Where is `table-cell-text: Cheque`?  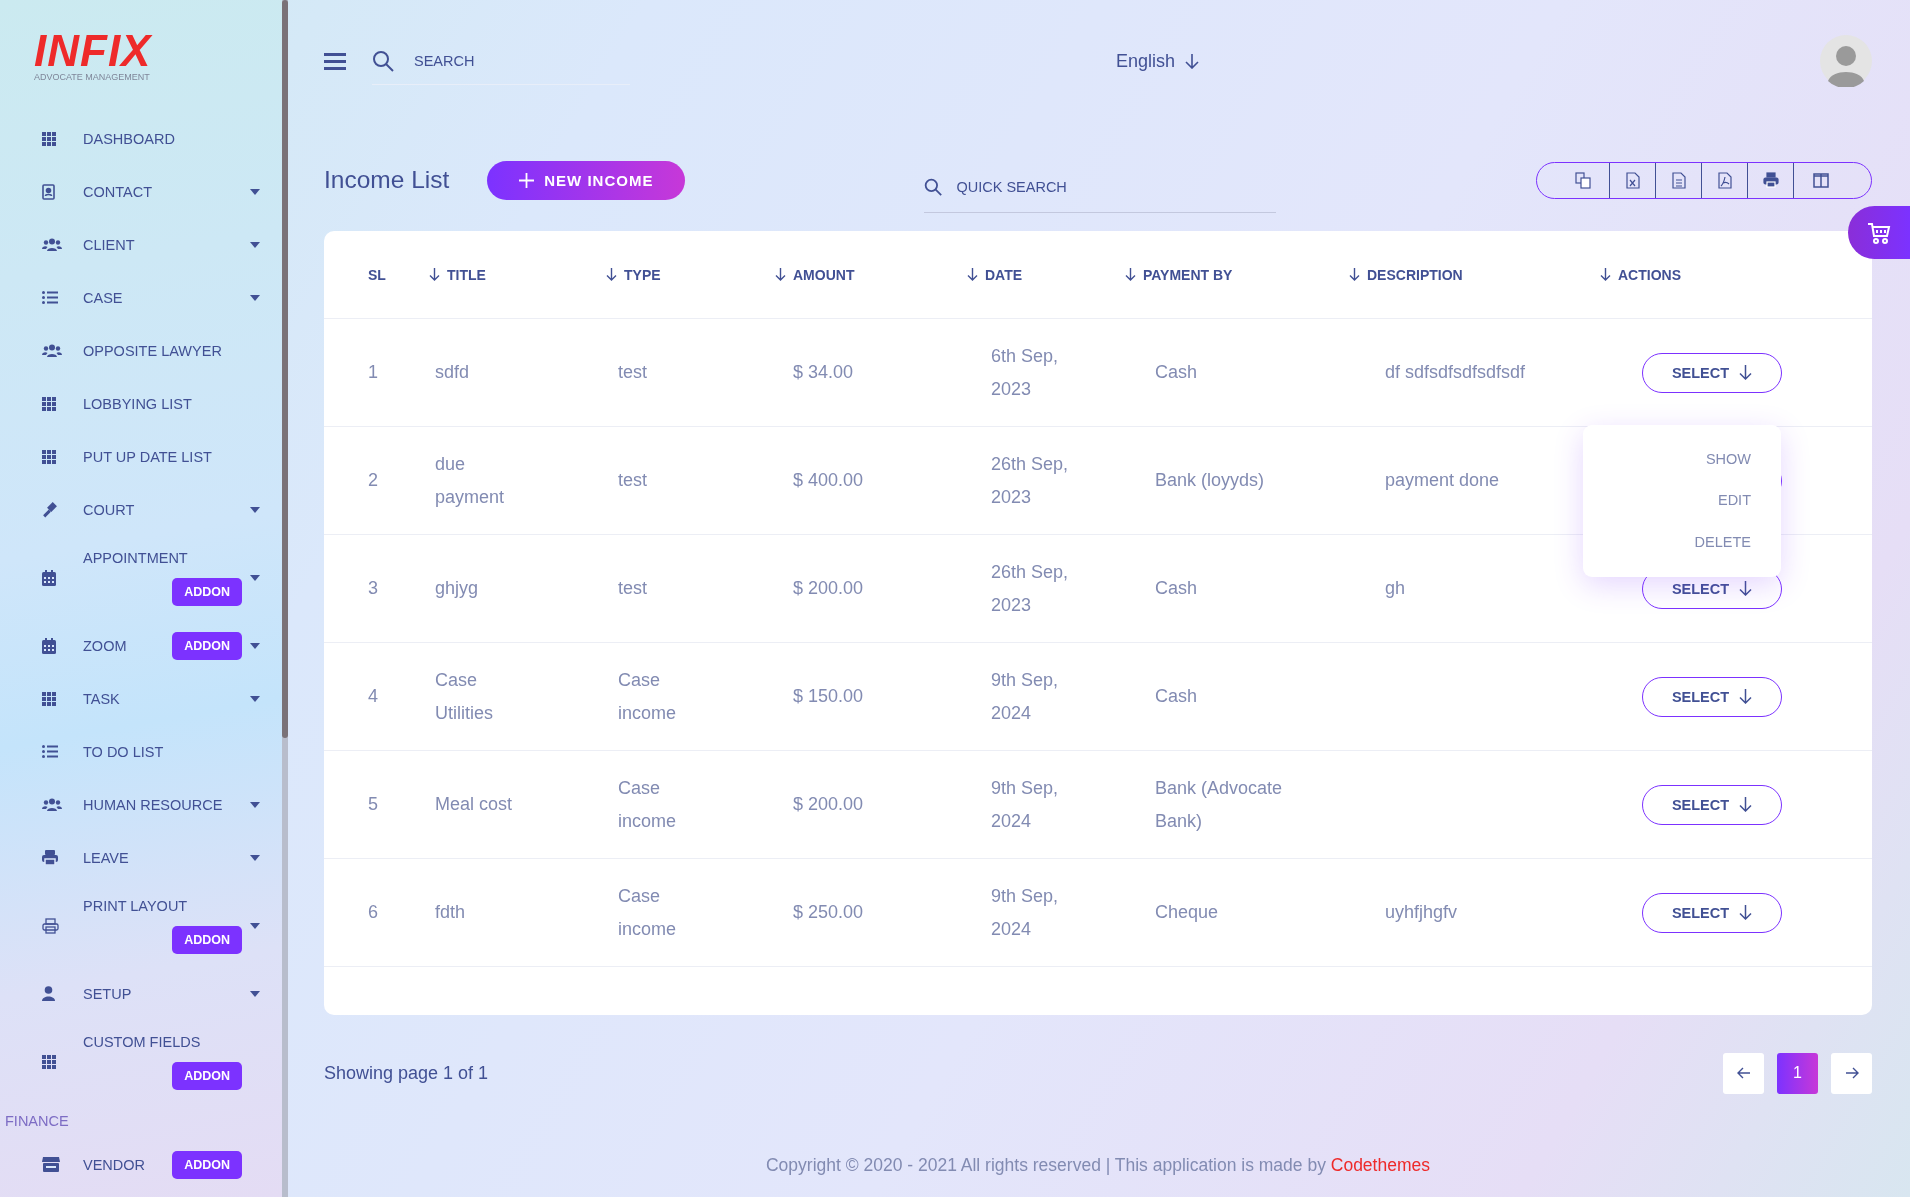 table-cell-text: Cheque is located at coordinates (1187, 912).